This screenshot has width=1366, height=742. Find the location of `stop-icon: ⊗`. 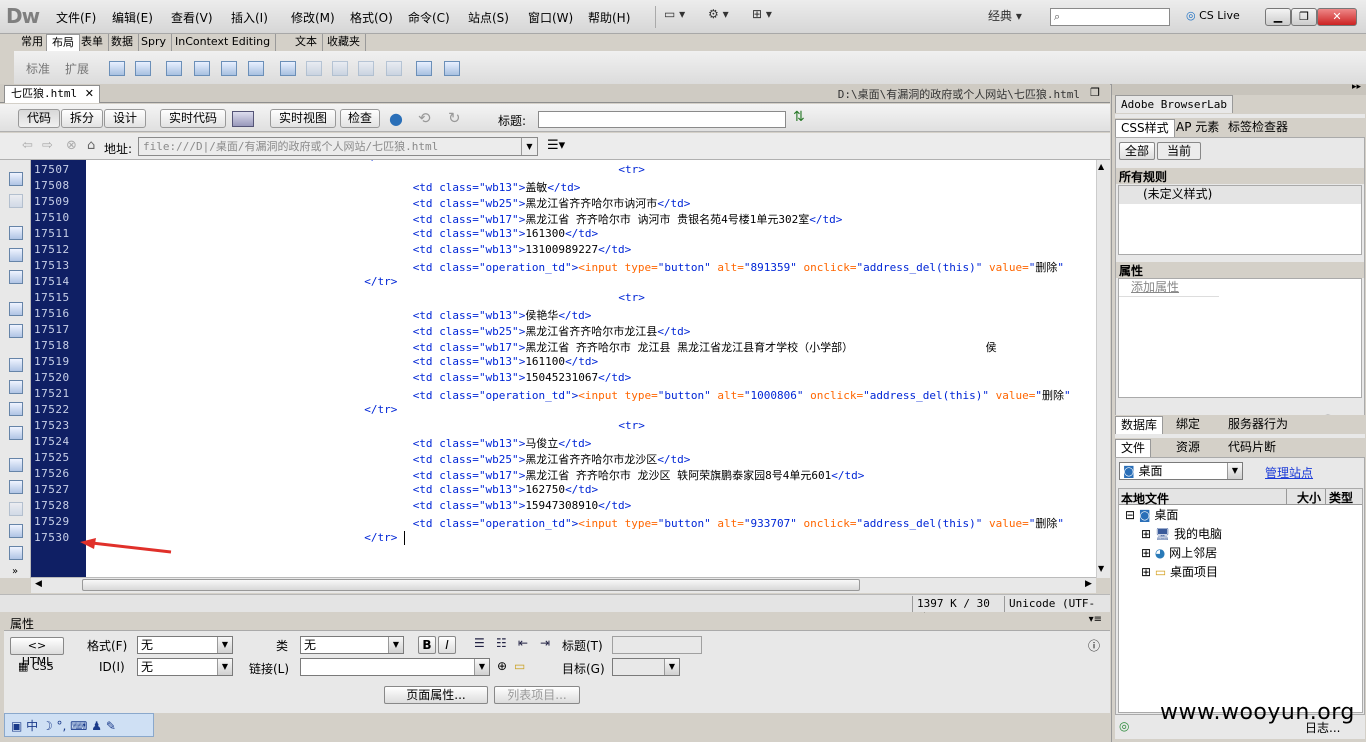

stop-icon: ⊗ is located at coordinates (71, 145).